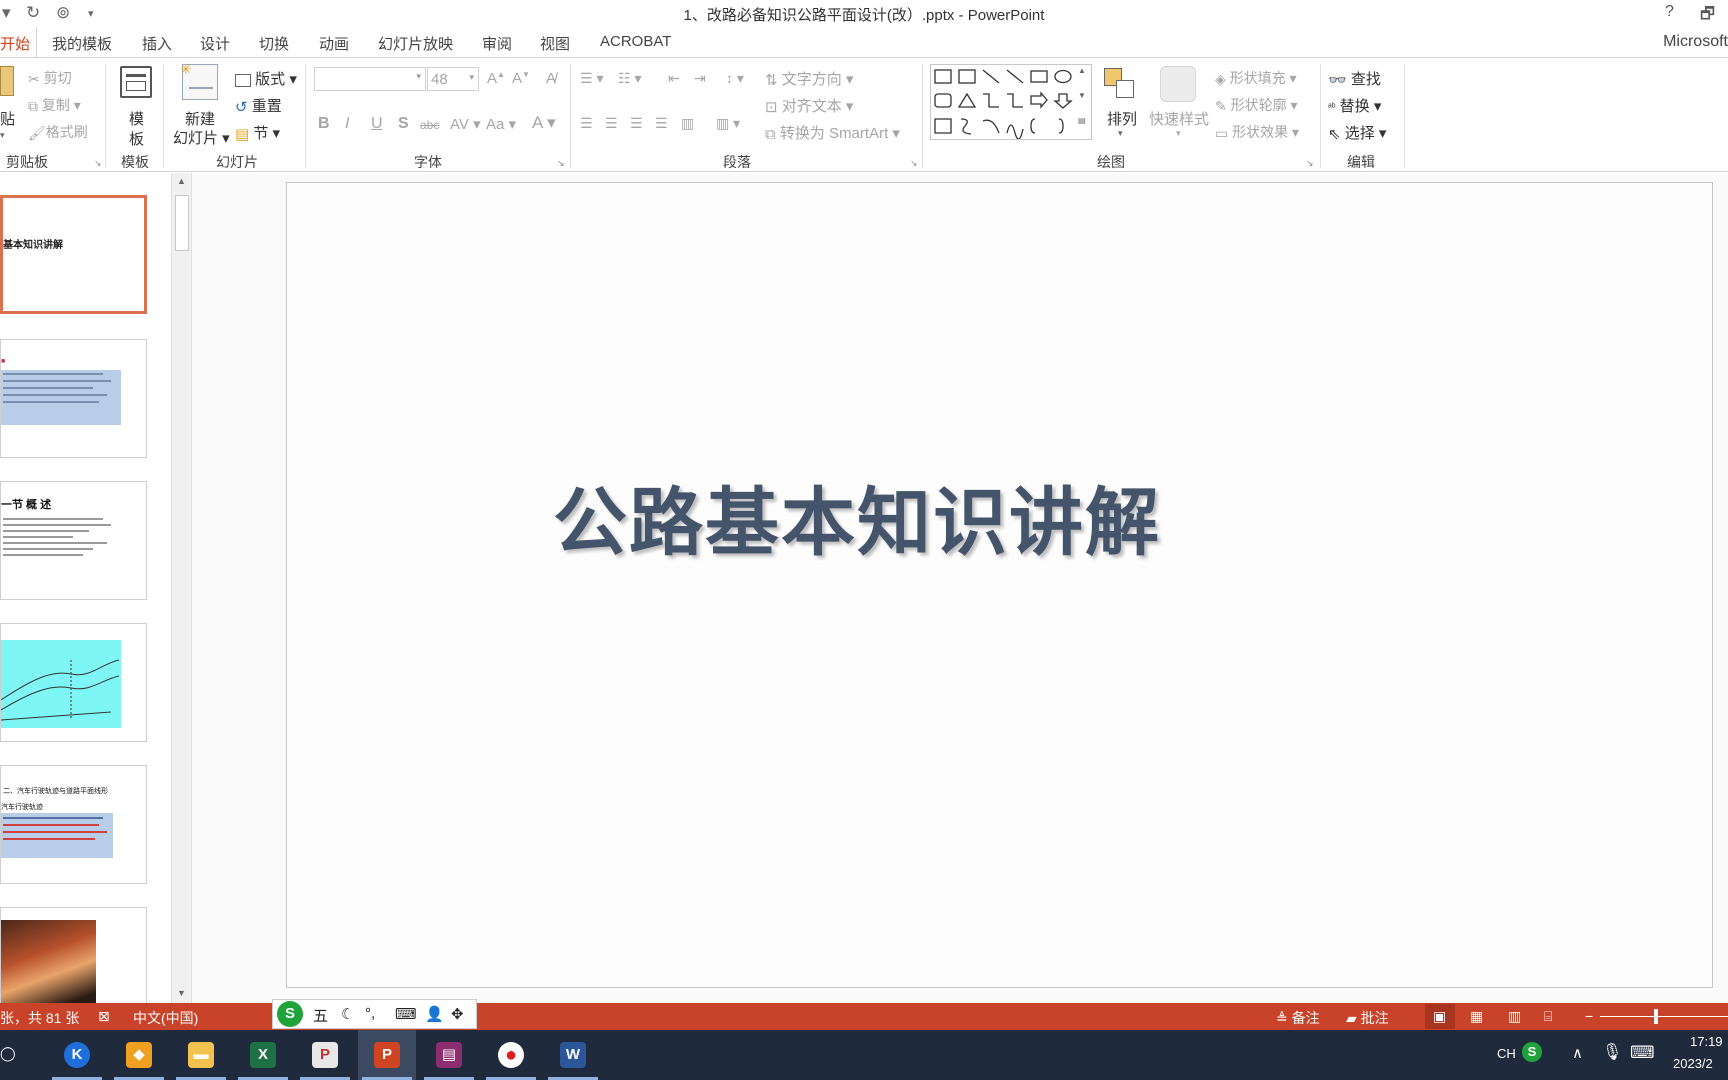  I want to click on taskbar-app-explorer: ▬, so click(201, 1055).